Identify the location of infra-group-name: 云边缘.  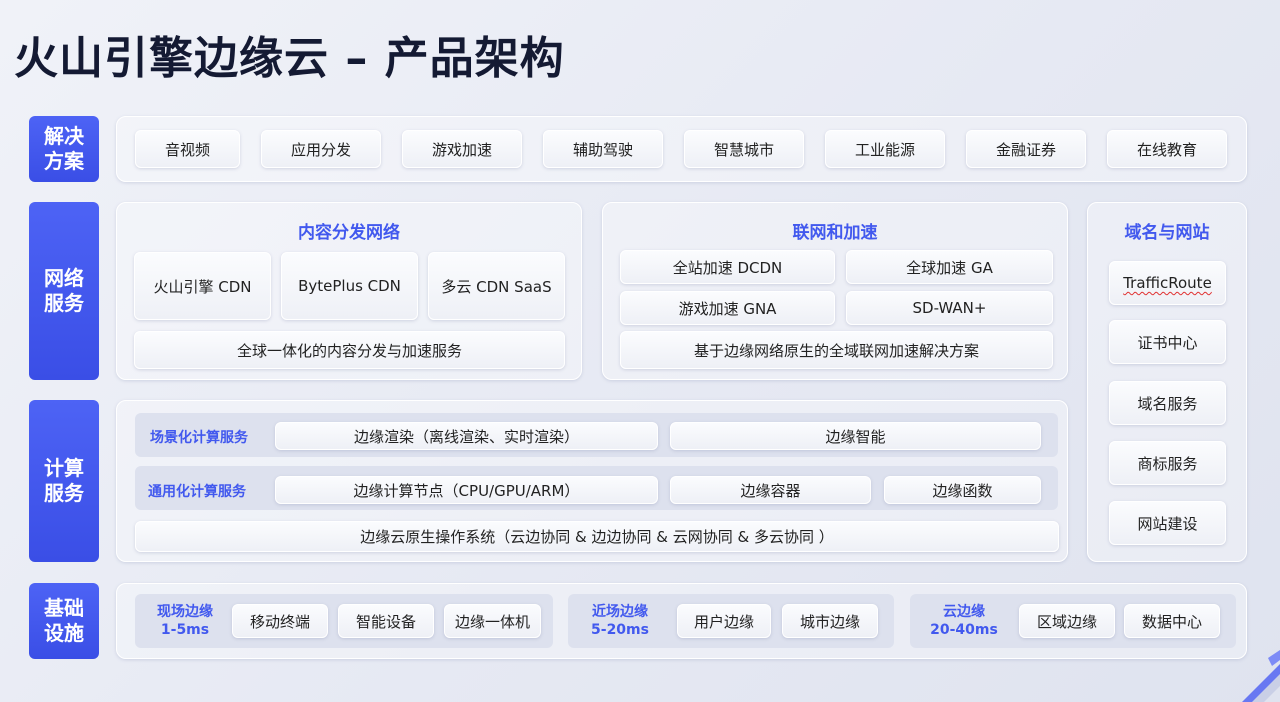
(964, 612).